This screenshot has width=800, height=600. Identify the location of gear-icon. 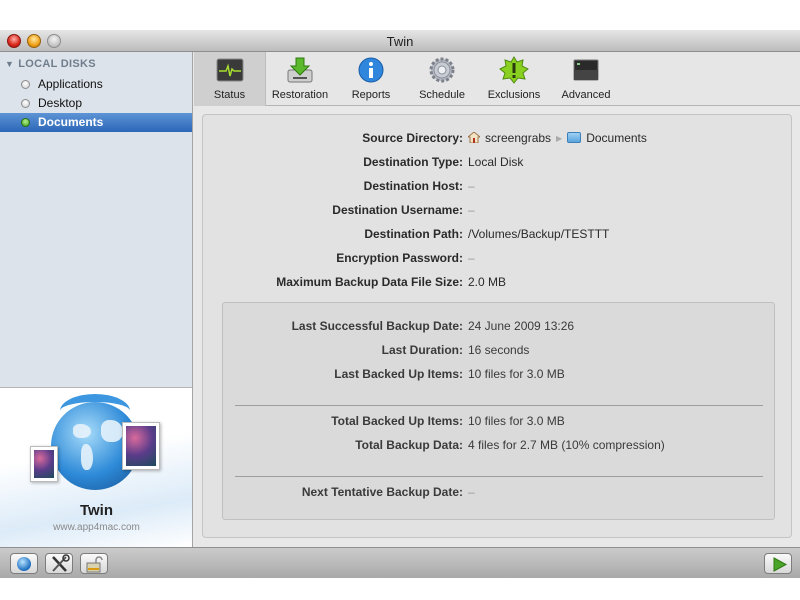
(442, 70).